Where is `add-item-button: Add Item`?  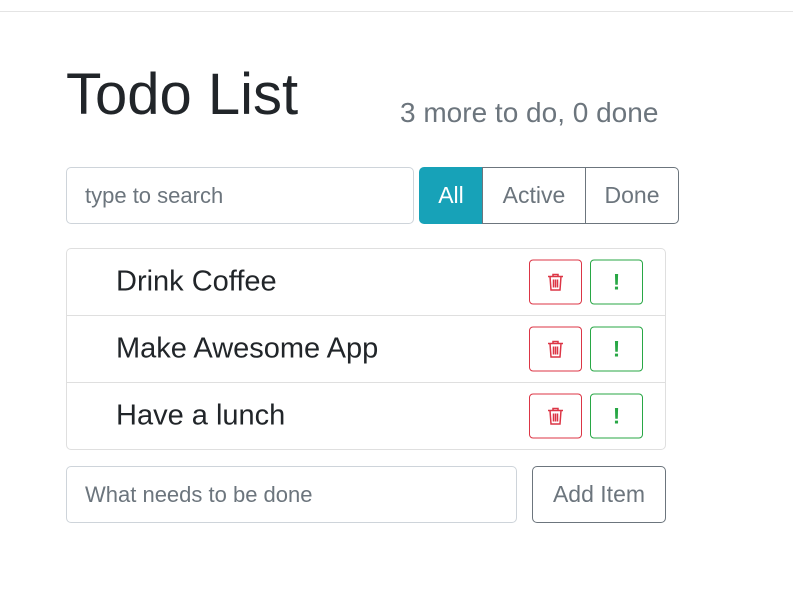 add-item-button: Add Item is located at coordinates (599, 494).